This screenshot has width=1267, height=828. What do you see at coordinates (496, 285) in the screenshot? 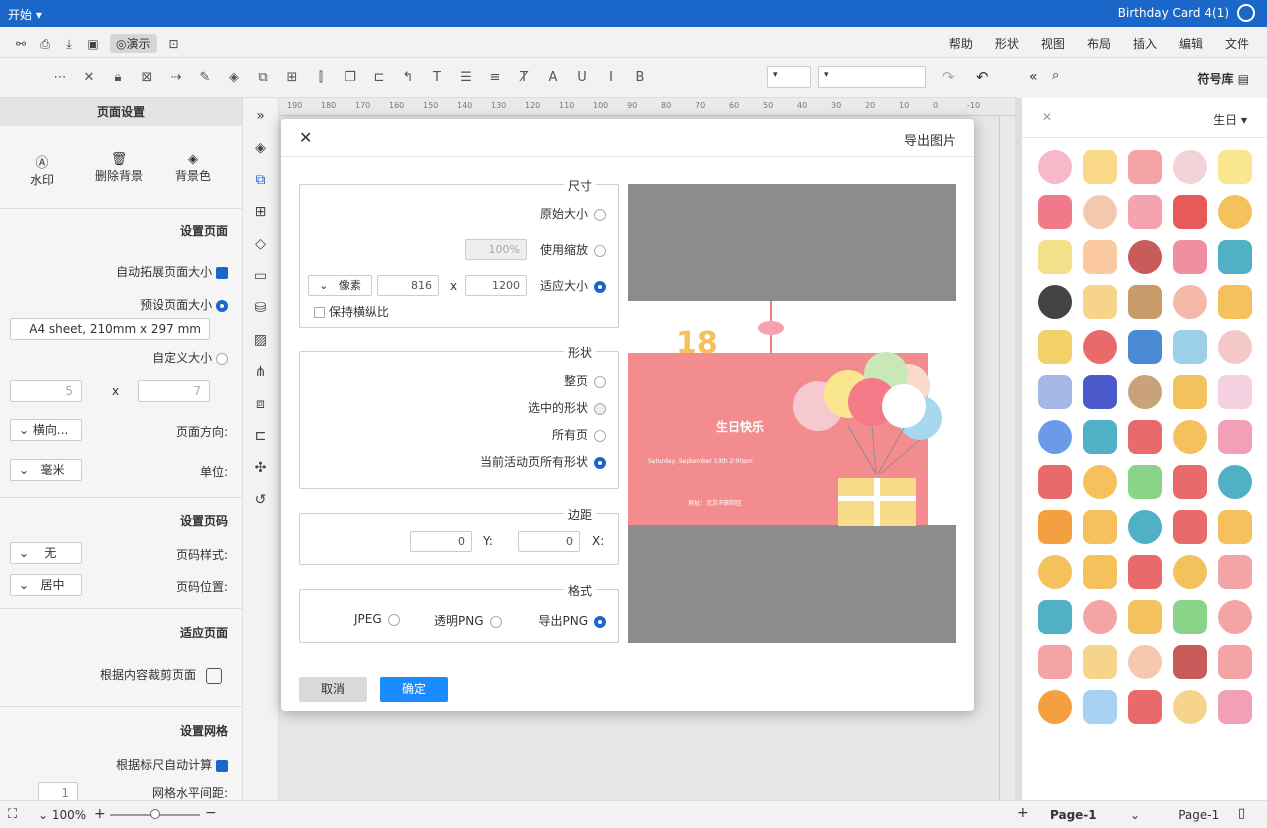
I see `width-input: 1200` at bounding box center [496, 285].